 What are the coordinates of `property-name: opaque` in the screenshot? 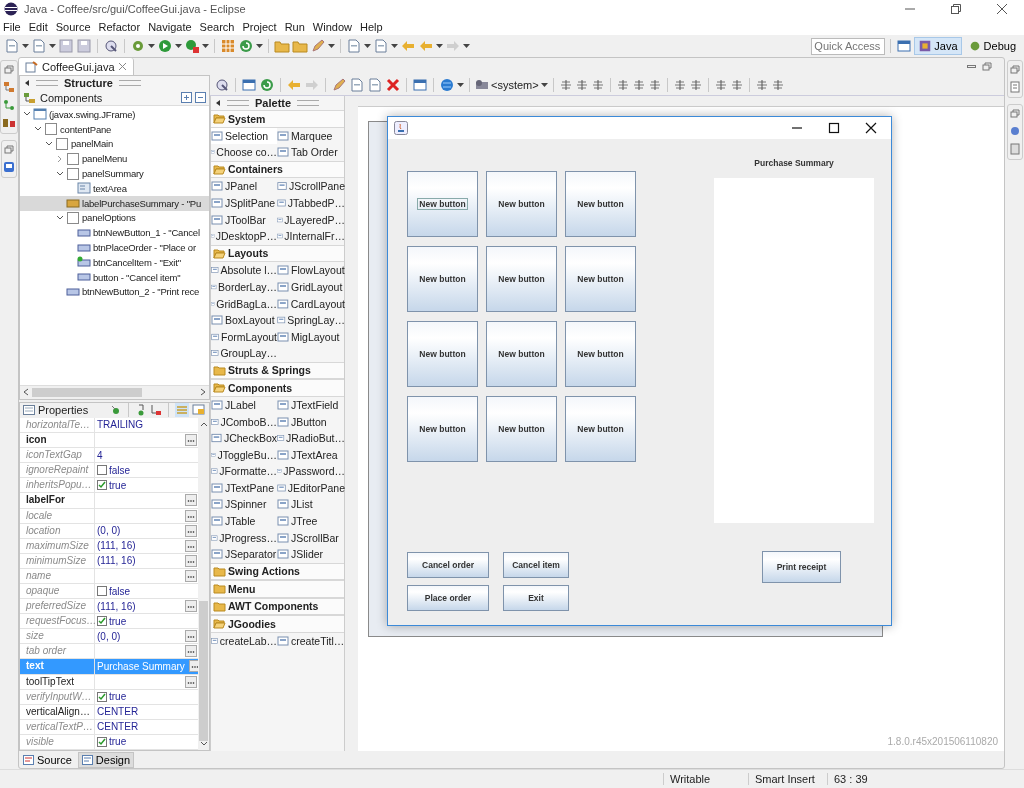 It's located at (57, 591).